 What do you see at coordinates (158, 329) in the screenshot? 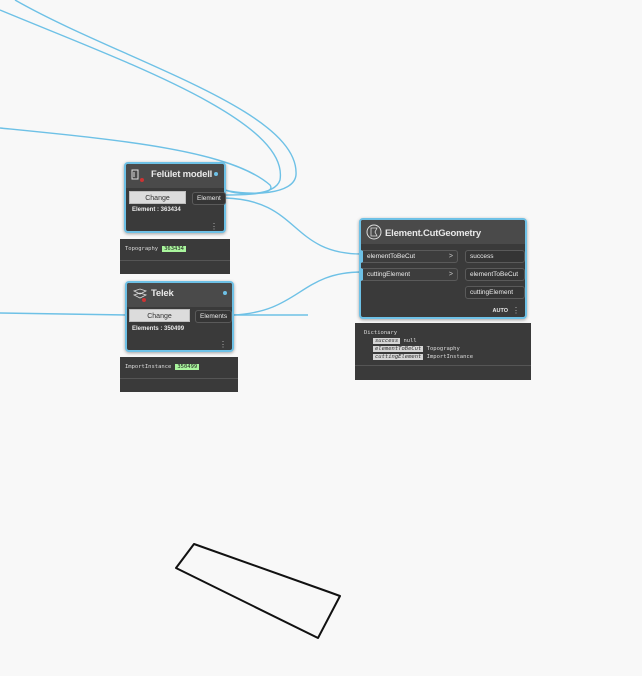
I see `selection-status: Elements : 350499` at bounding box center [158, 329].